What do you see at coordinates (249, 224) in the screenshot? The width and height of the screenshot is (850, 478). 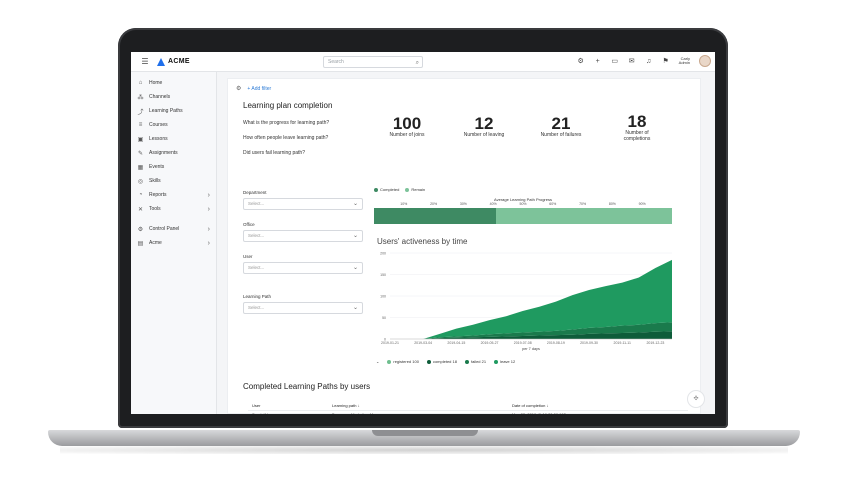 I see `office-label: Office` at bounding box center [249, 224].